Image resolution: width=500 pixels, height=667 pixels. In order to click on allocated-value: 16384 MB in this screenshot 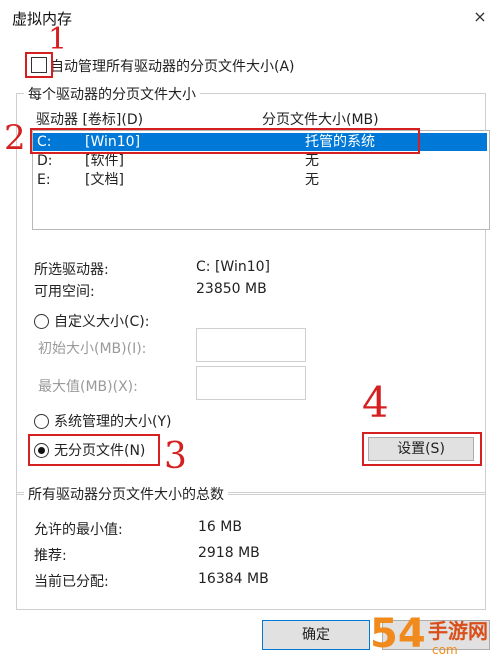, I will do `click(233, 579)`.